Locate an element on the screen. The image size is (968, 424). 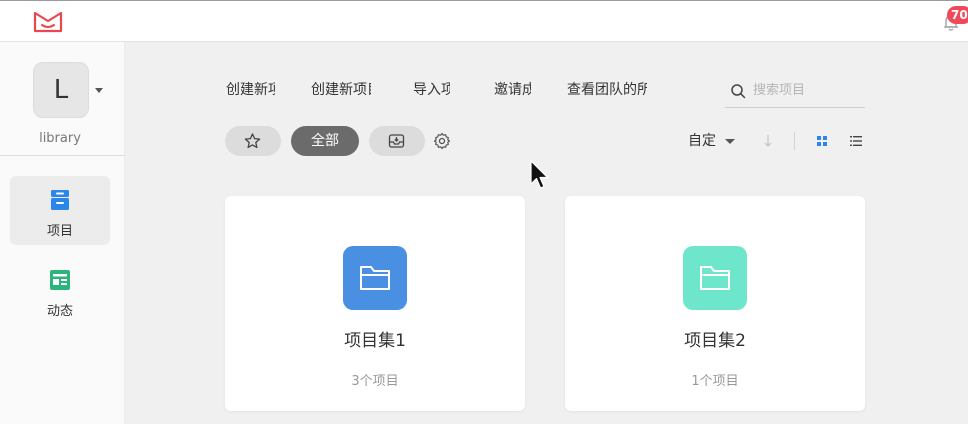
tab-invite-members: 邀请成员 is located at coordinates (512, 90).